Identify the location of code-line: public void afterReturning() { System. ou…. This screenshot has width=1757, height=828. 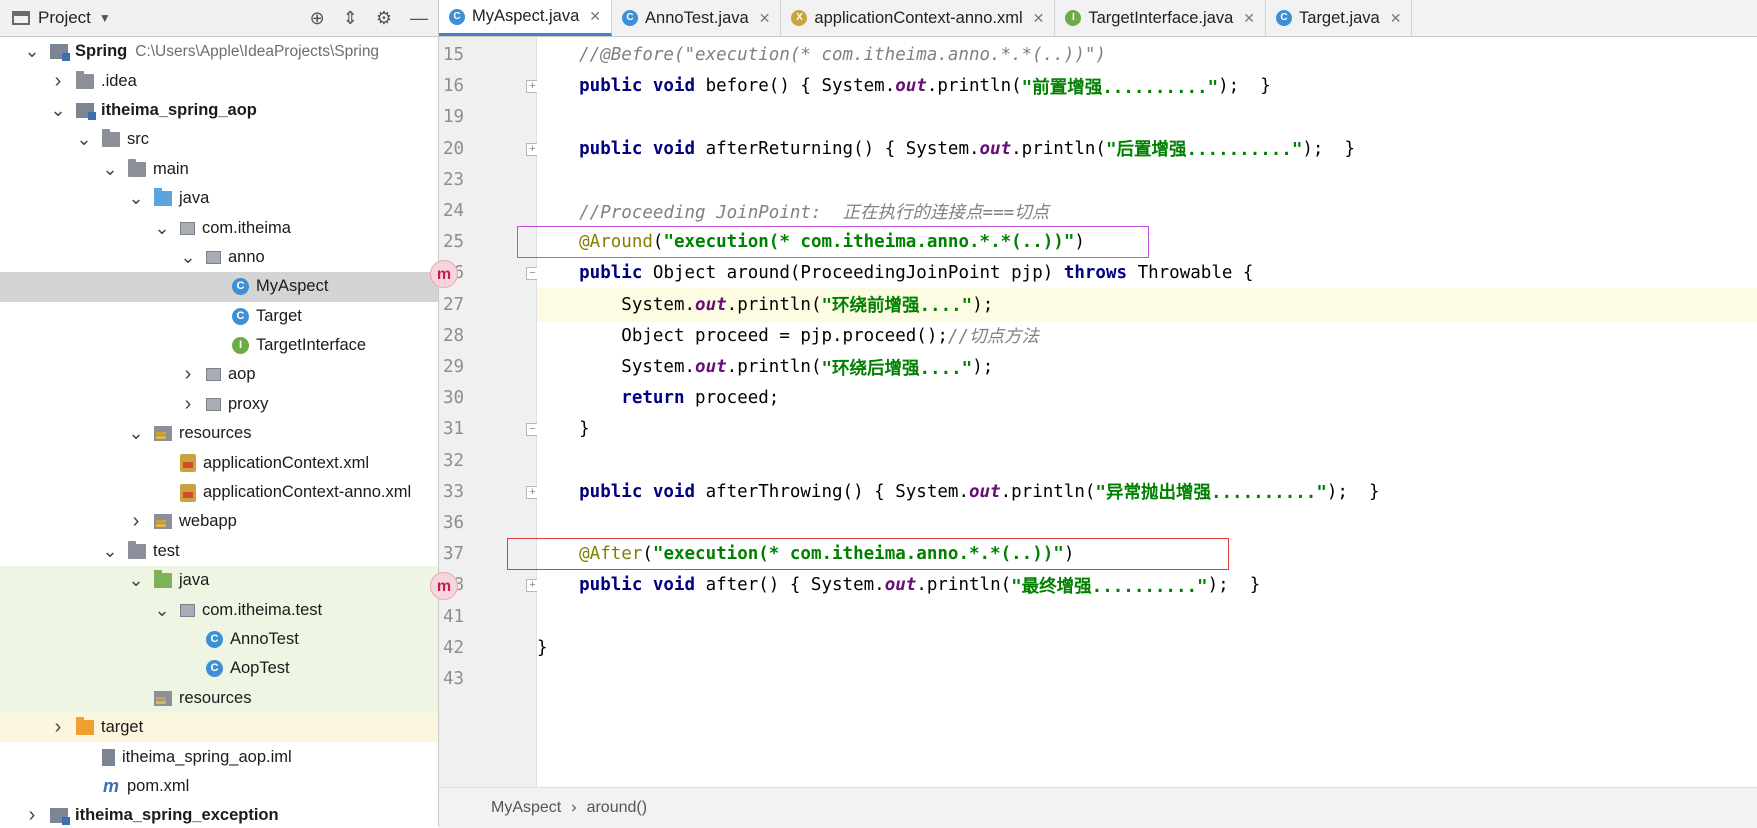
(1147, 149).